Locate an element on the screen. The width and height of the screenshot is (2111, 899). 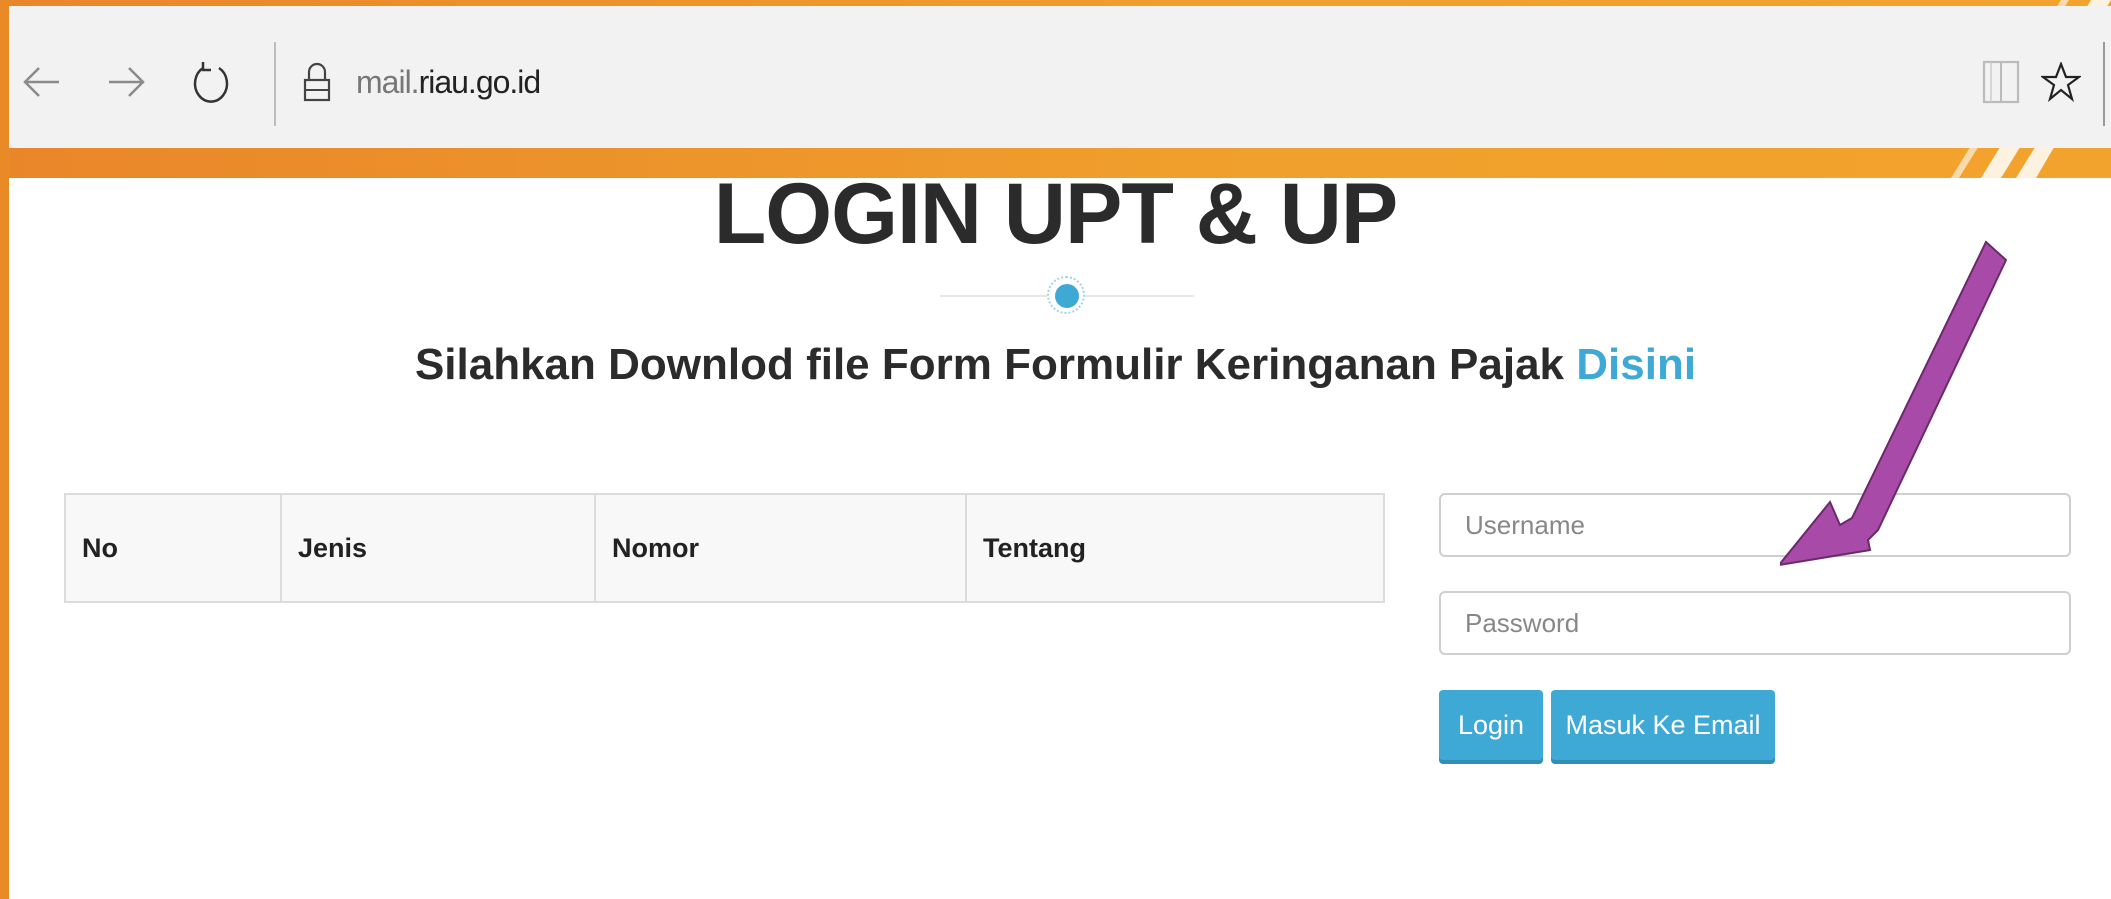
username-input is located at coordinates (1755, 525).